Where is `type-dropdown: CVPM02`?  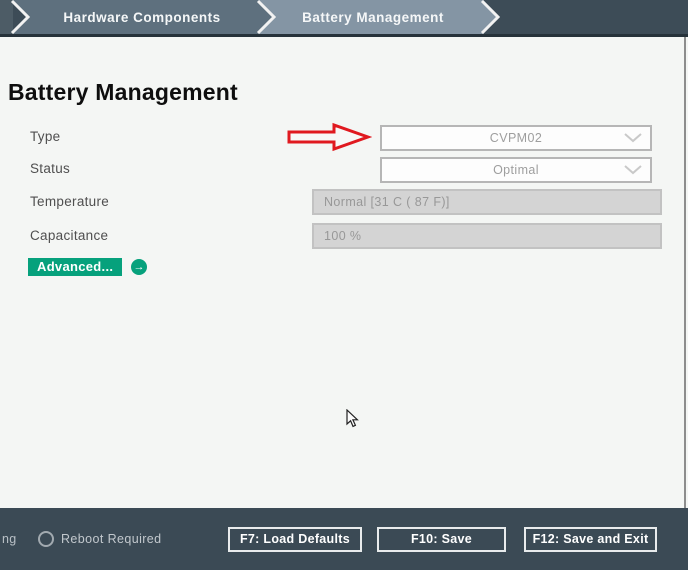 type-dropdown: CVPM02 is located at coordinates (516, 138).